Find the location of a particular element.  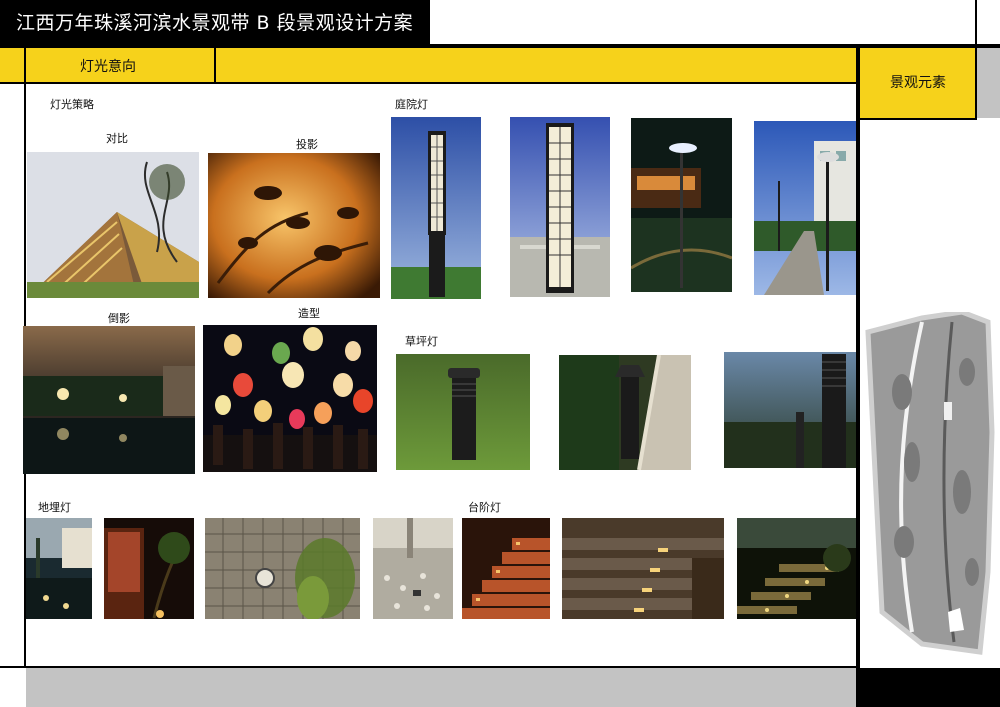

page-title: 江西万年珠溪河滨水景观带 B 段景观设计方案 is located at coordinates (215, 23).